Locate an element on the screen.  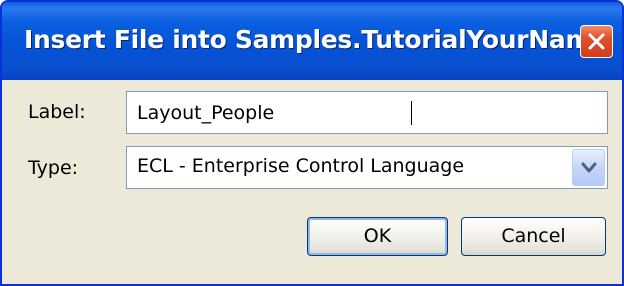
chevron-down-icon is located at coordinates (589, 167).